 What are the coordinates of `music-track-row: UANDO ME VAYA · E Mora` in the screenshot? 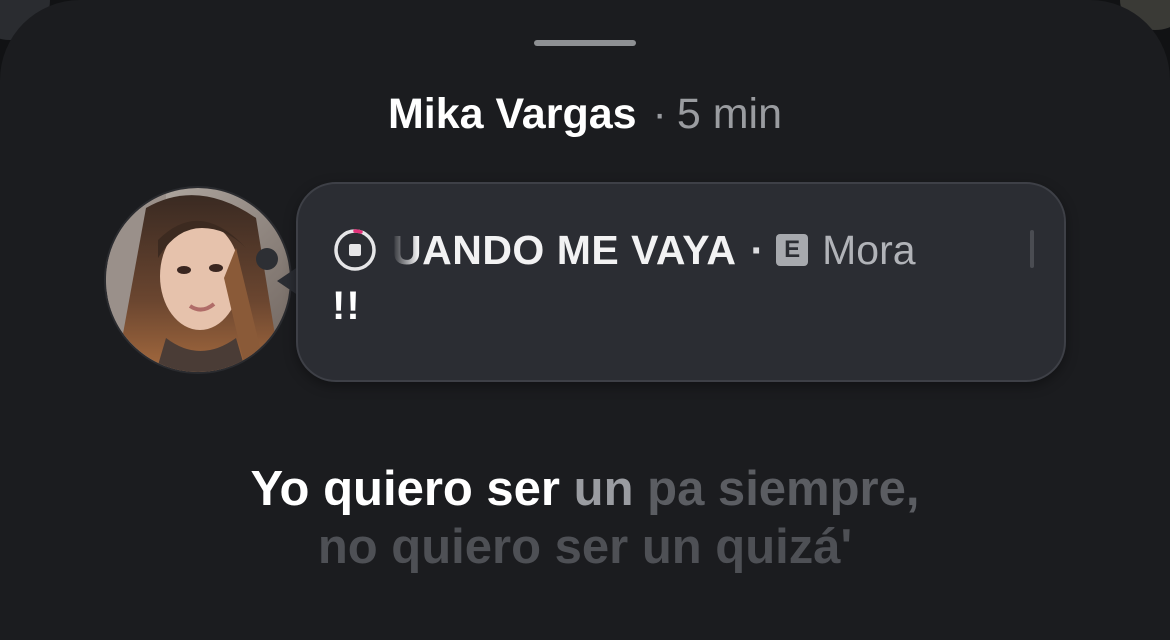 It's located at (692, 250).